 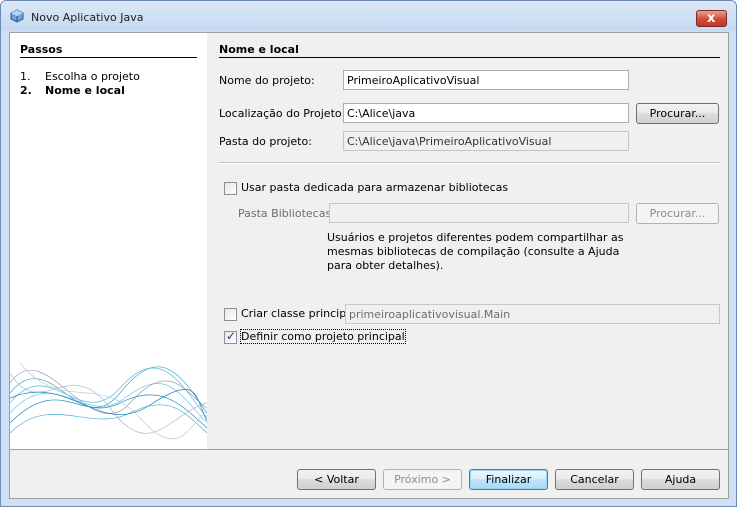 What do you see at coordinates (680, 479) in the screenshot?
I see `help-button: Ajuda` at bounding box center [680, 479].